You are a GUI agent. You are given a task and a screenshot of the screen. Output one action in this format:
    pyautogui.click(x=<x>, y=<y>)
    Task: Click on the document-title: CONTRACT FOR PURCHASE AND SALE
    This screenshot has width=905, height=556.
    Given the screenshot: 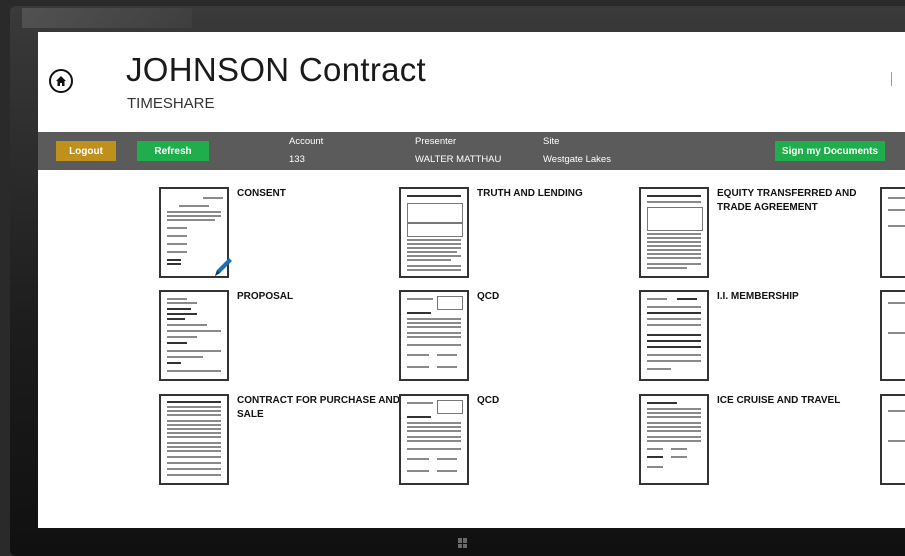 What is the action you would take?
    pyautogui.click(x=318, y=407)
    